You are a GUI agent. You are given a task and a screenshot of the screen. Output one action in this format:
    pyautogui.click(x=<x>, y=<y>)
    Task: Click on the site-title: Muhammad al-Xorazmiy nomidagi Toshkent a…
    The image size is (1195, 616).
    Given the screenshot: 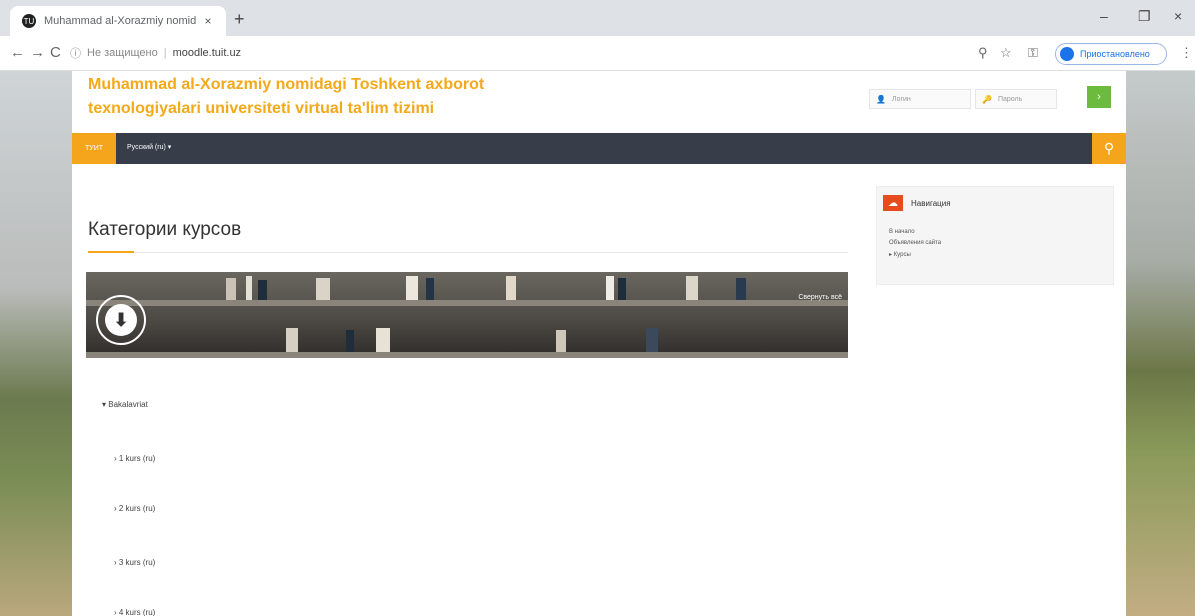 What is the action you would take?
    pyautogui.click(x=348, y=97)
    